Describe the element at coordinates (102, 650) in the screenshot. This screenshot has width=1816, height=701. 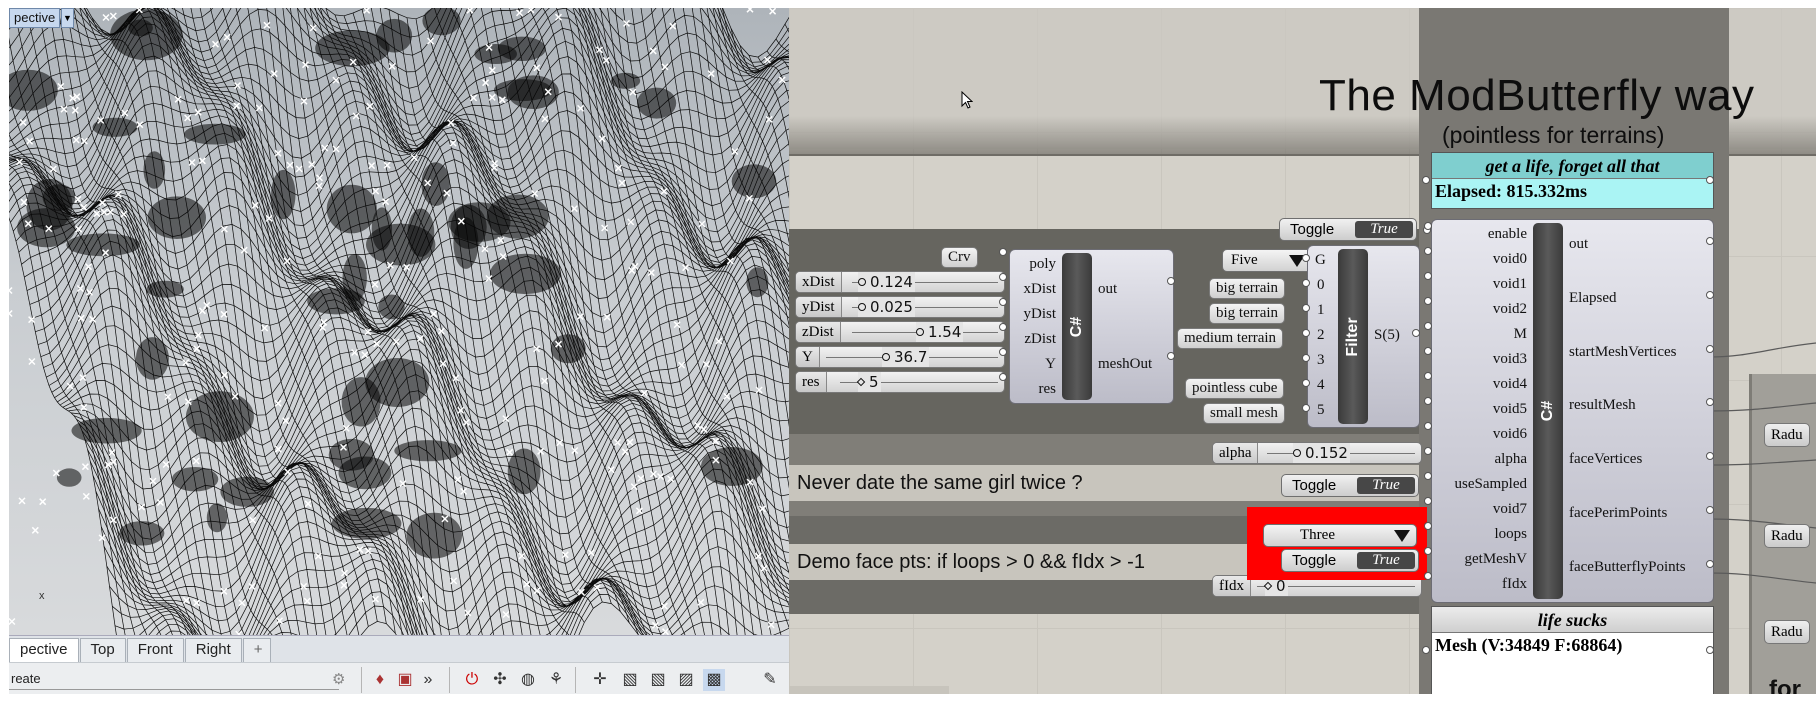
I see `tab-top: Top` at that location.